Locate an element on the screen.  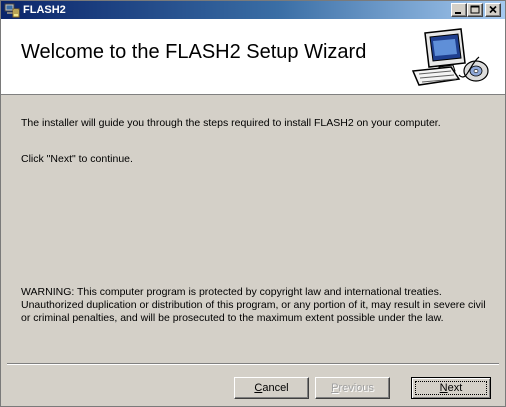
cancel-button-label: Cancel is located at coordinates (271, 388).